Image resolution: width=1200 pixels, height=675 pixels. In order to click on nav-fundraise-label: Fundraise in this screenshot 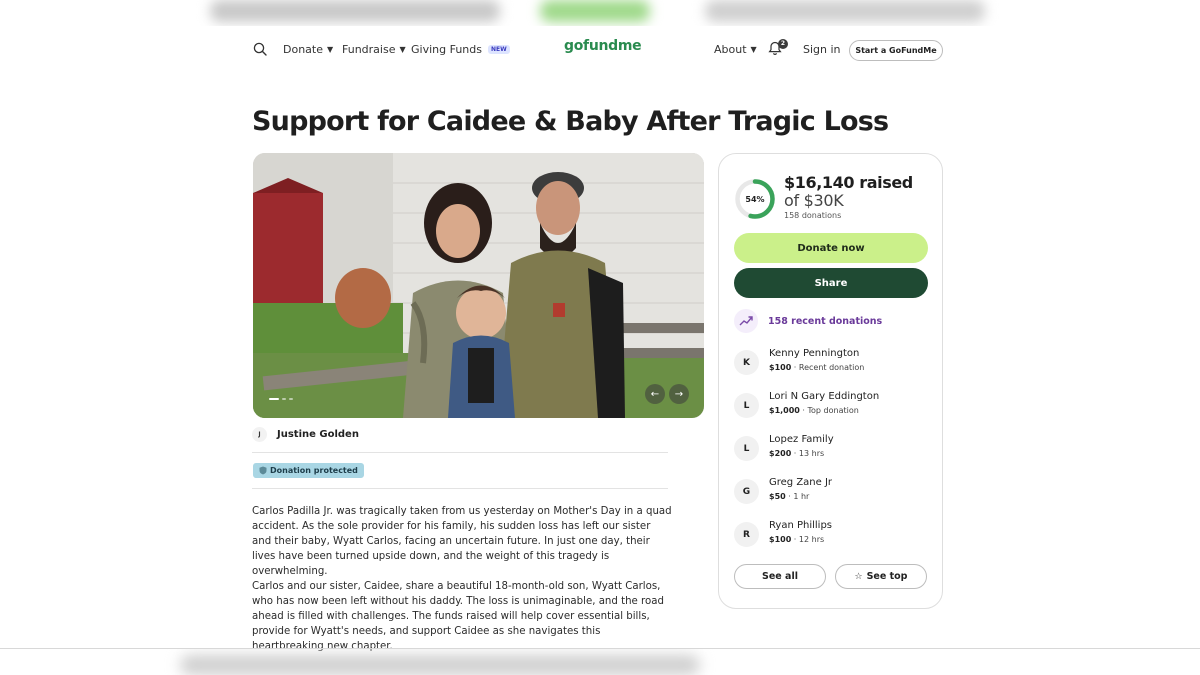, I will do `click(369, 49)`.